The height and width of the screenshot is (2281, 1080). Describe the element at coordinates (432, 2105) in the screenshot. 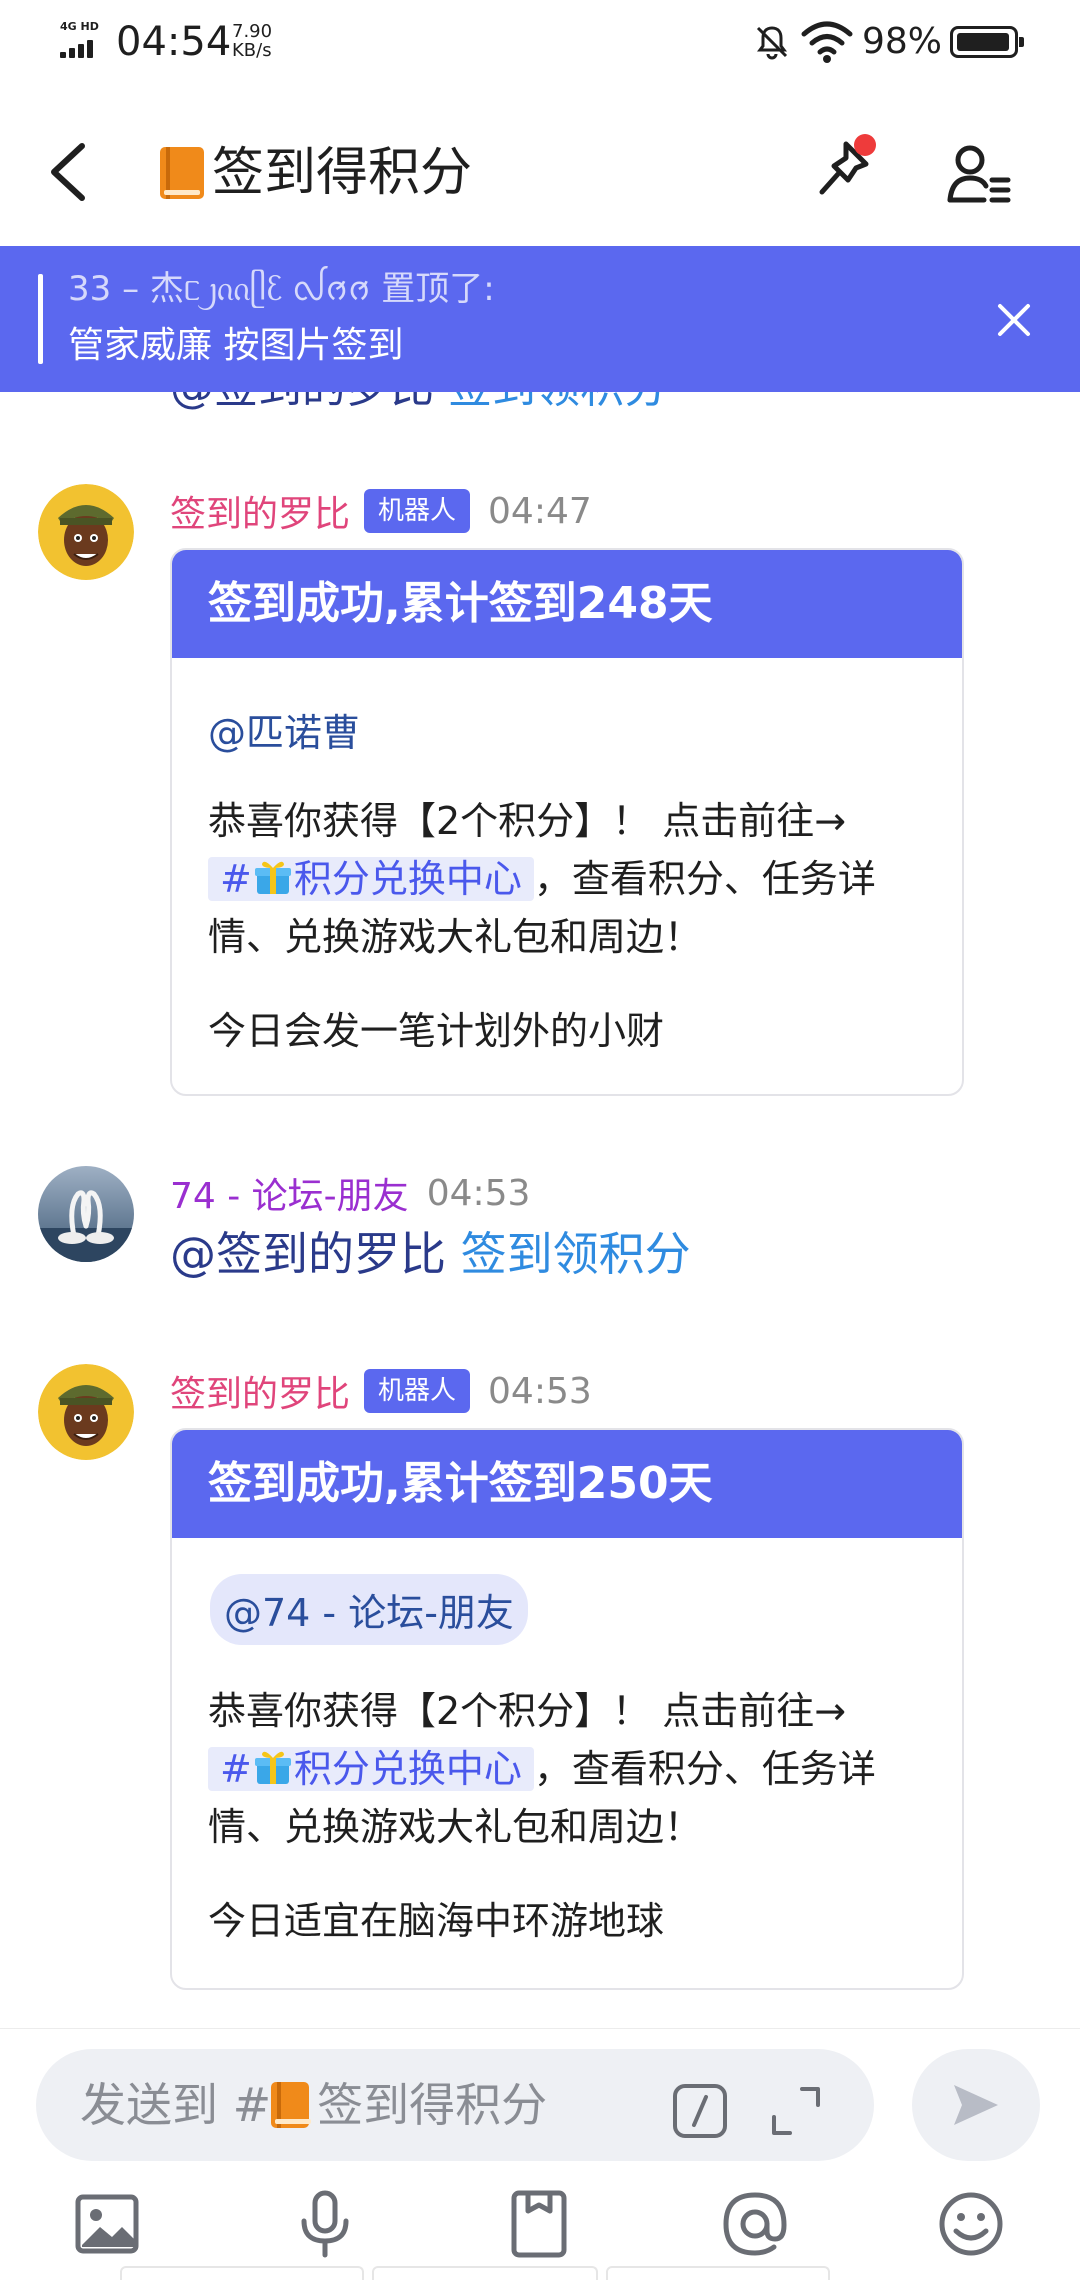

I see `placeholder-channel: 签到得积分` at that location.